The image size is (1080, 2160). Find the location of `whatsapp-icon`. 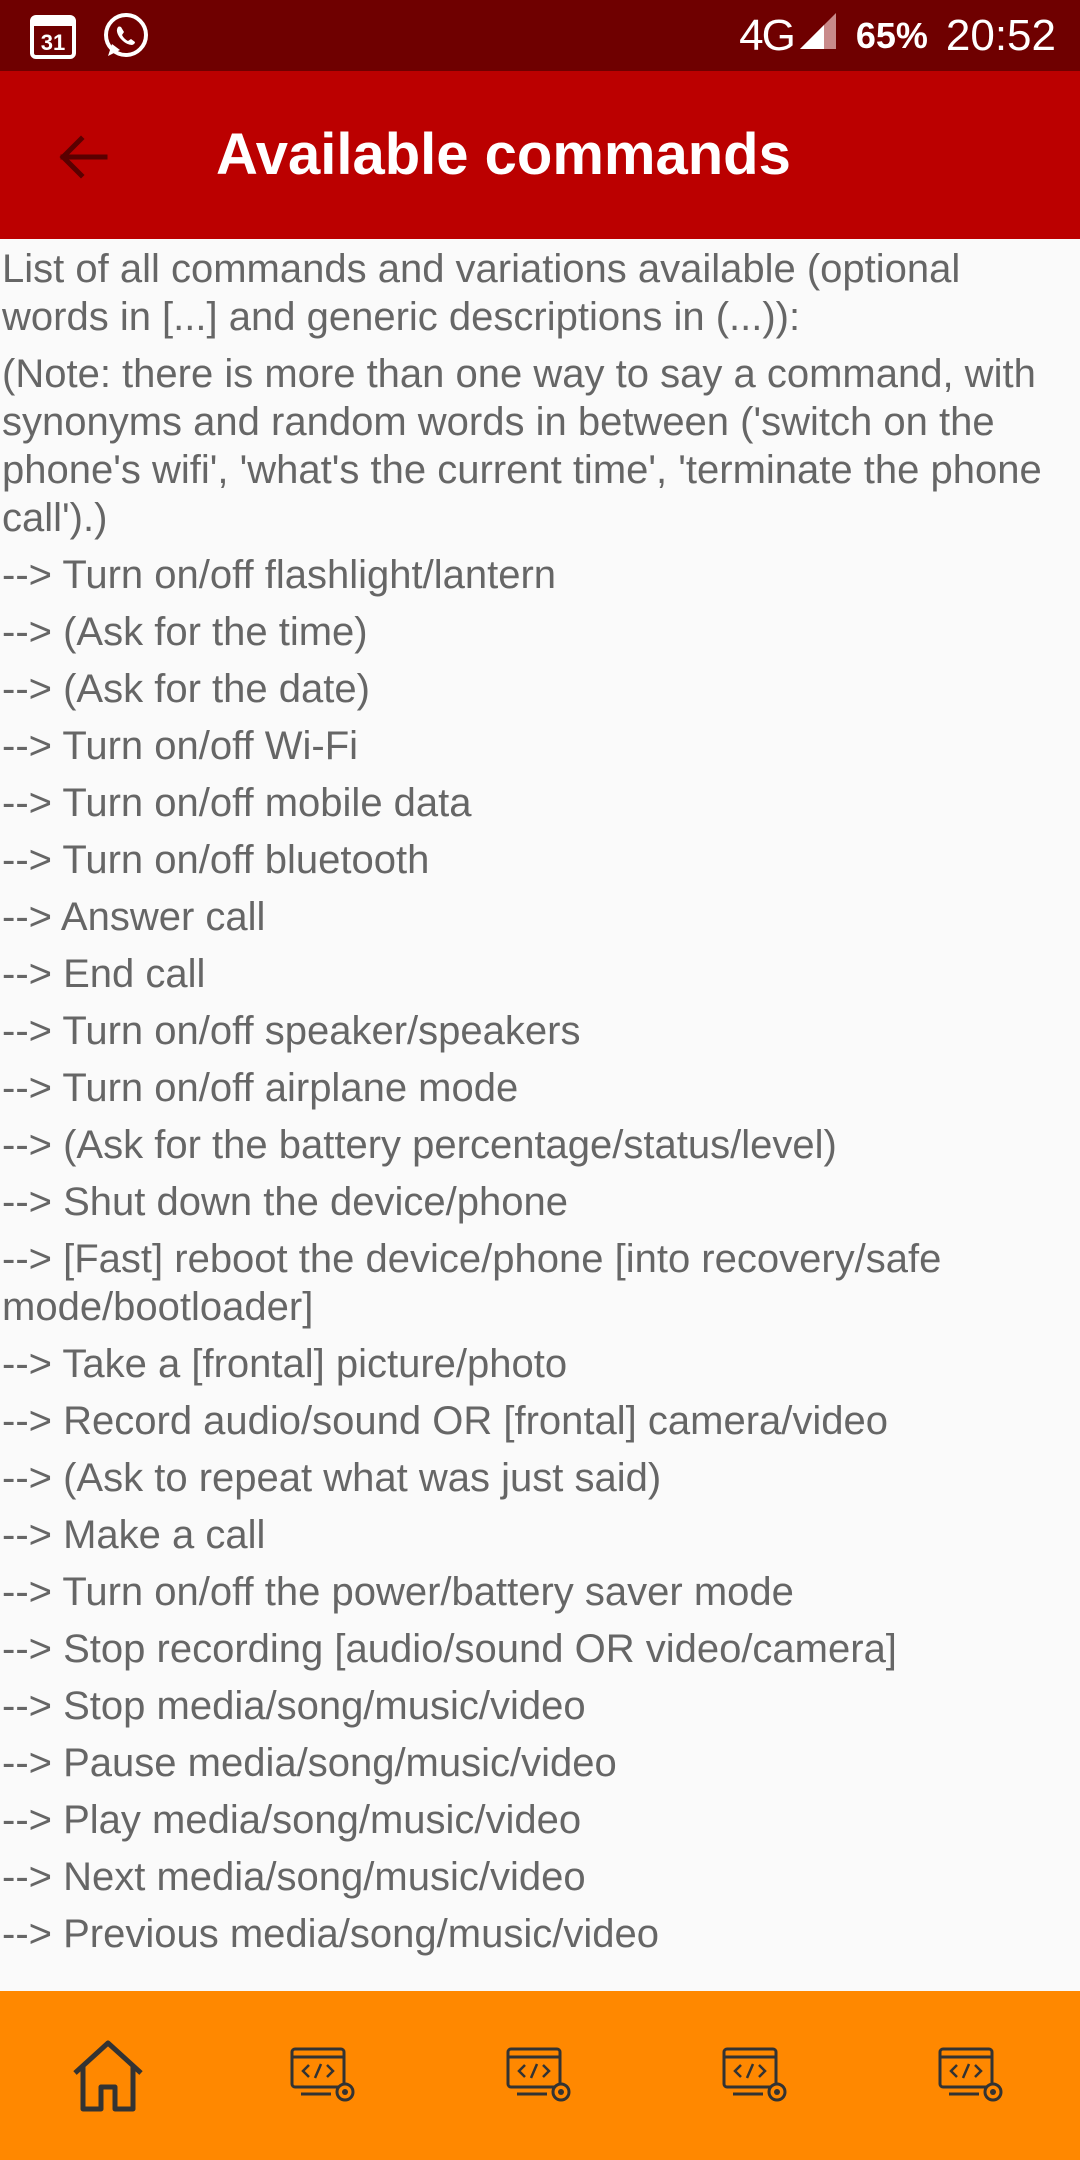

whatsapp-icon is located at coordinates (126, 38).